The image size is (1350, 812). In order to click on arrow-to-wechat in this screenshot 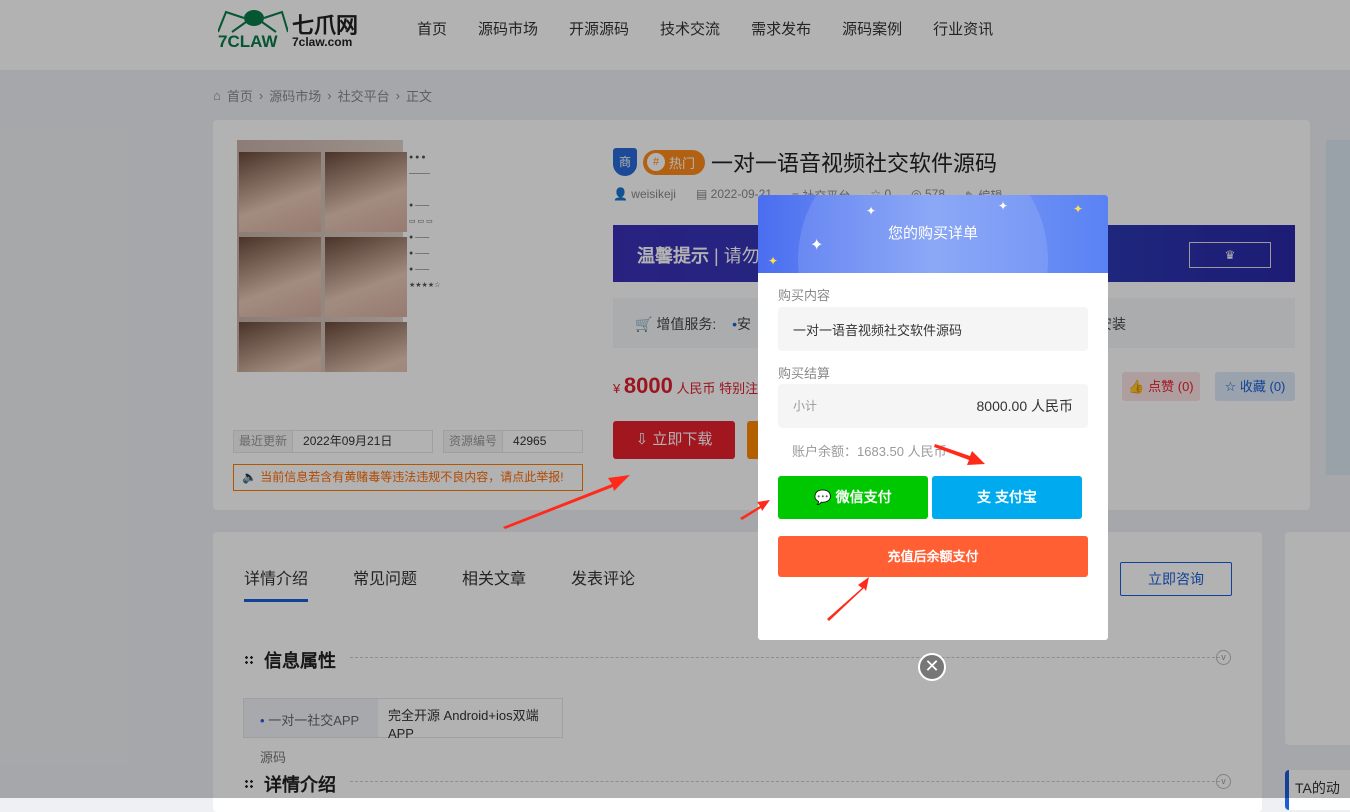, I will do `click(755, 510)`.